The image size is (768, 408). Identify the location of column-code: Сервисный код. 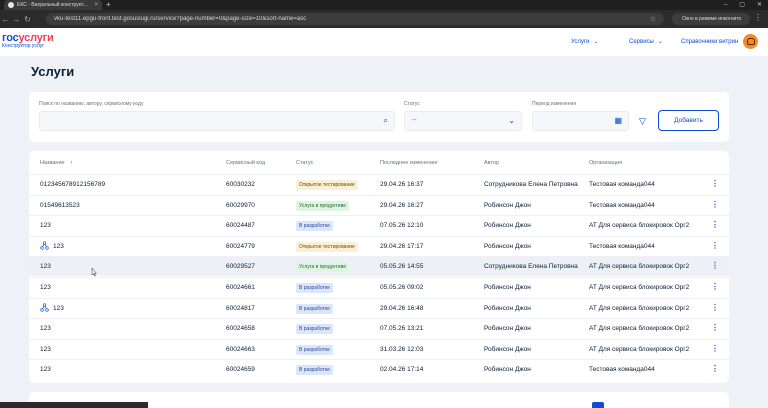
(246, 163).